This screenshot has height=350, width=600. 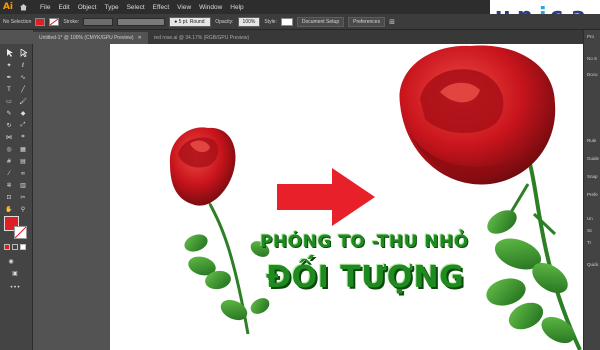 What do you see at coordinates (9, 137) in the screenshot?
I see `width-tool-icon: ⋈` at bounding box center [9, 137].